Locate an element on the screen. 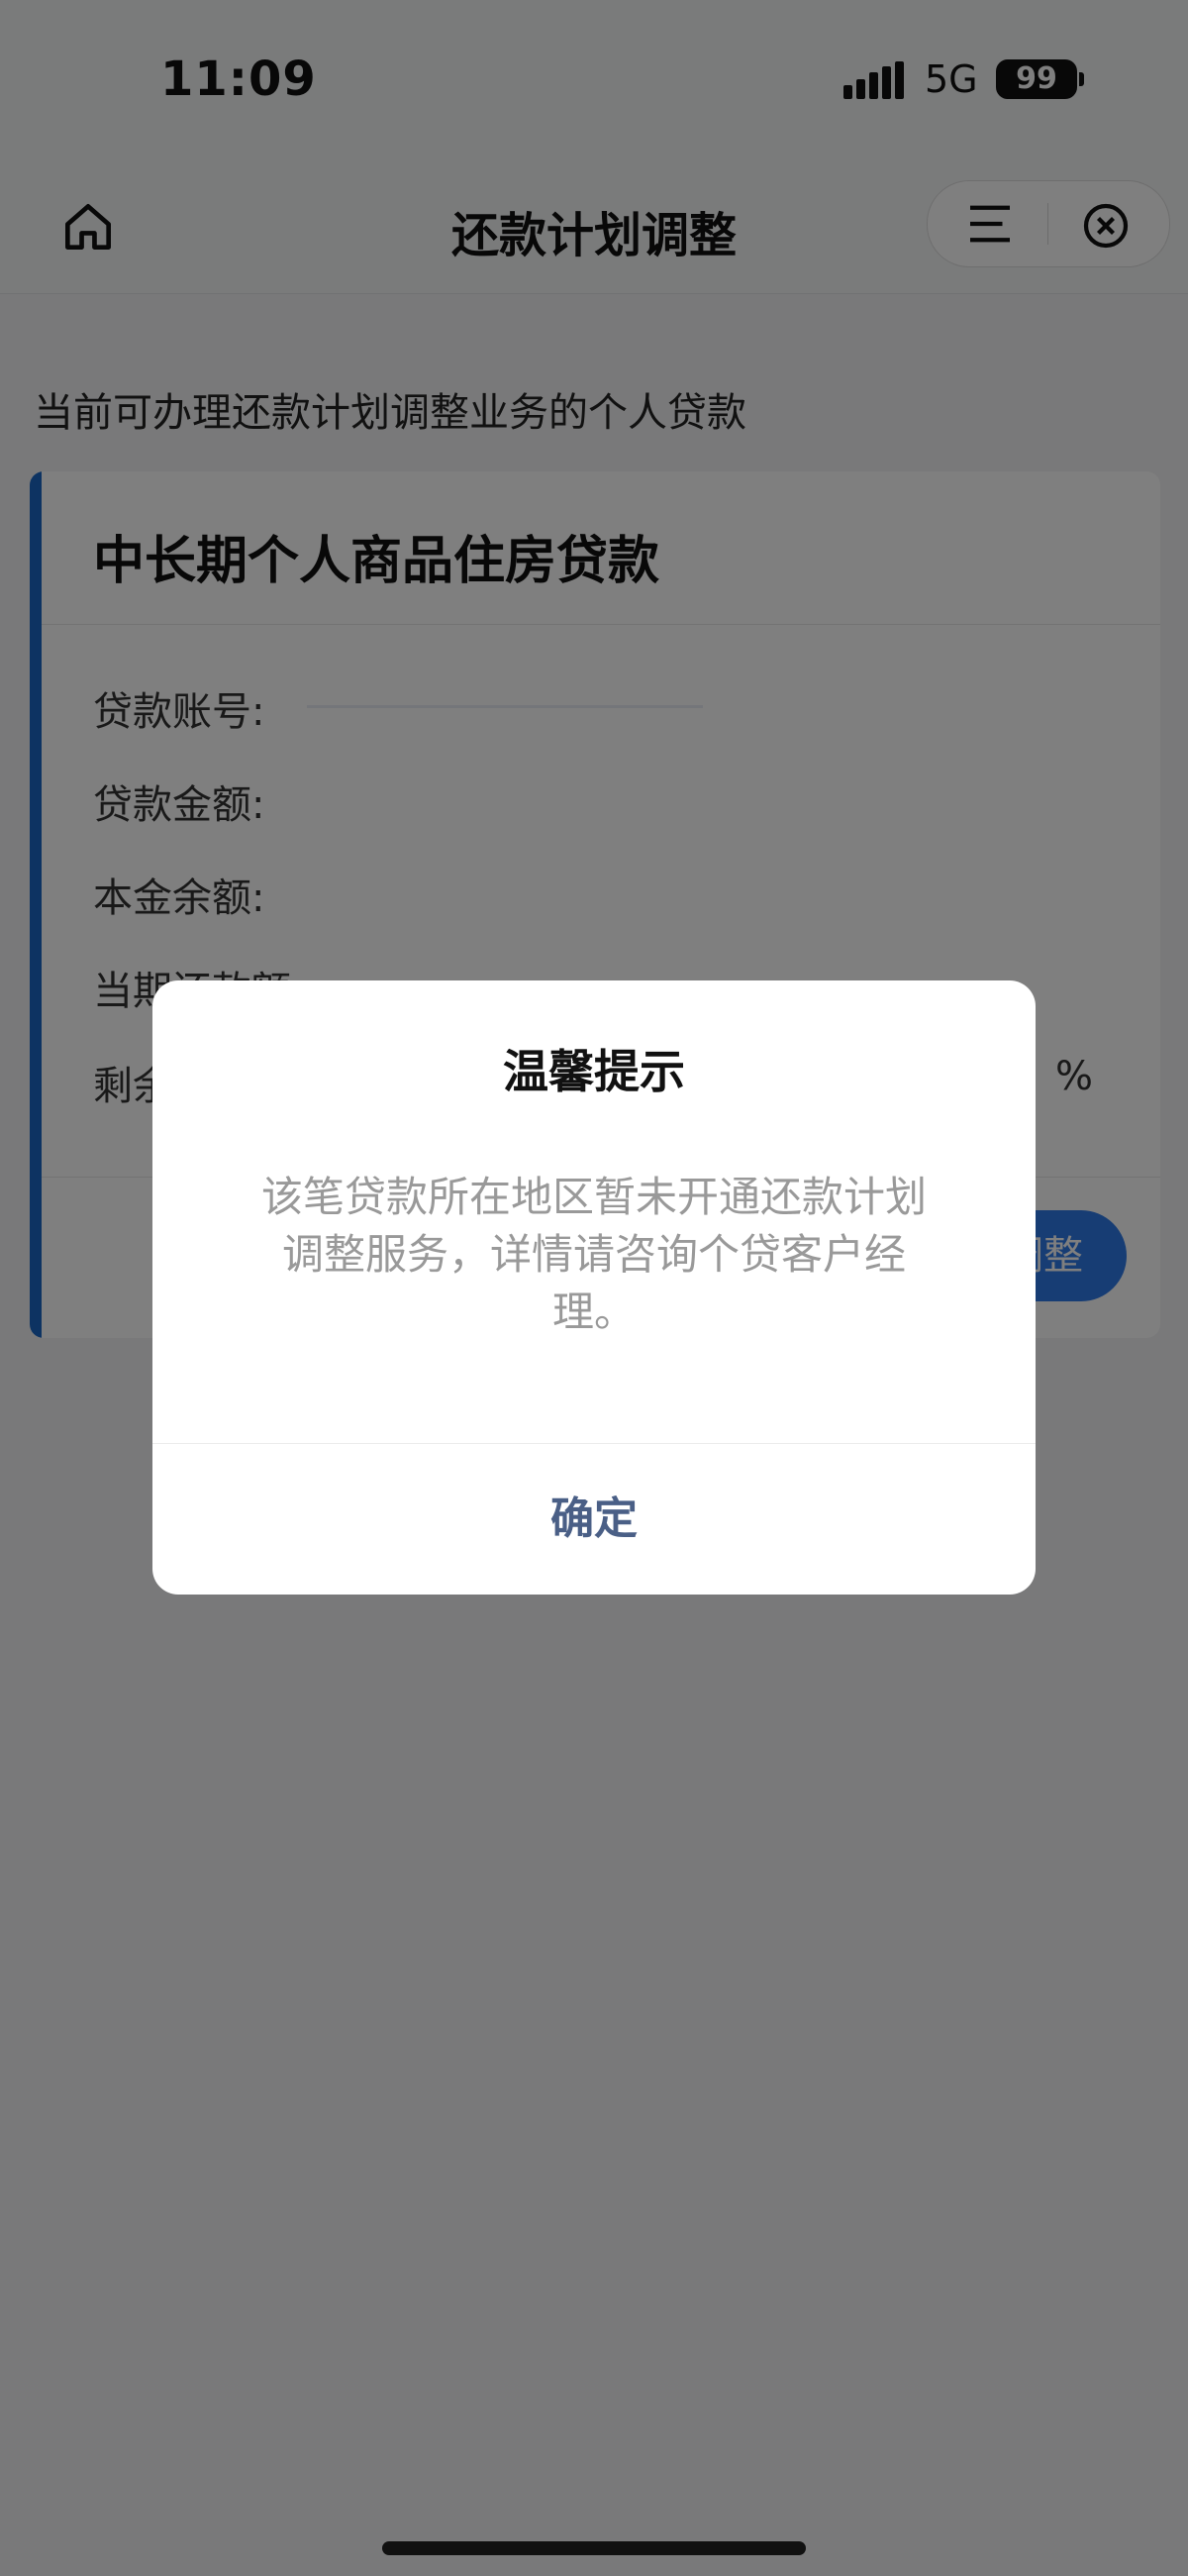 This screenshot has height=2576, width=1188. home-indicator is located at coordinates (594, 2548).